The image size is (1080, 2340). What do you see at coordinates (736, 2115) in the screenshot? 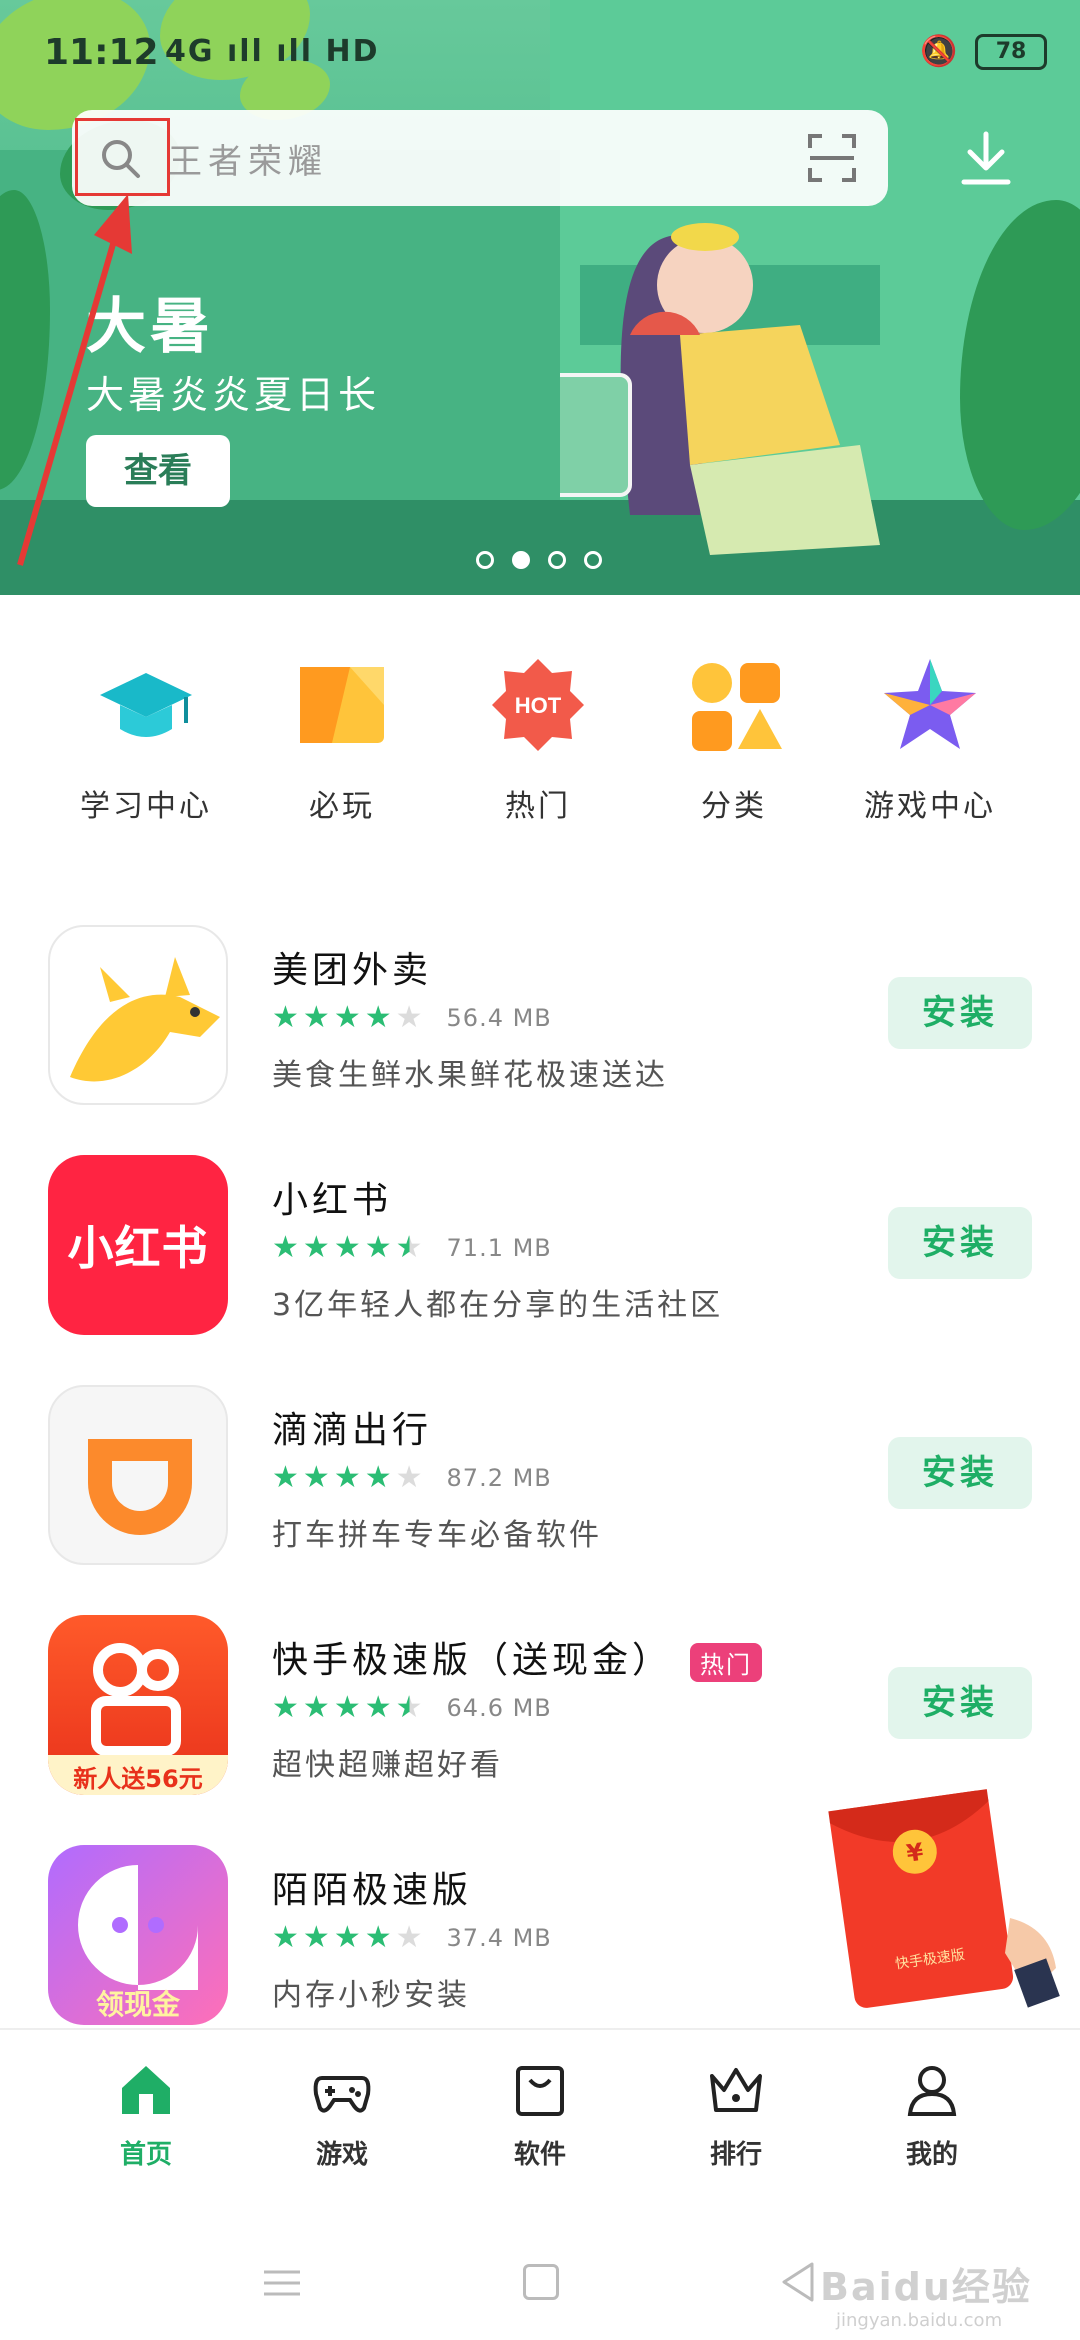
I see `nav-ranking: 排行` at bounding box center [736, 2115].